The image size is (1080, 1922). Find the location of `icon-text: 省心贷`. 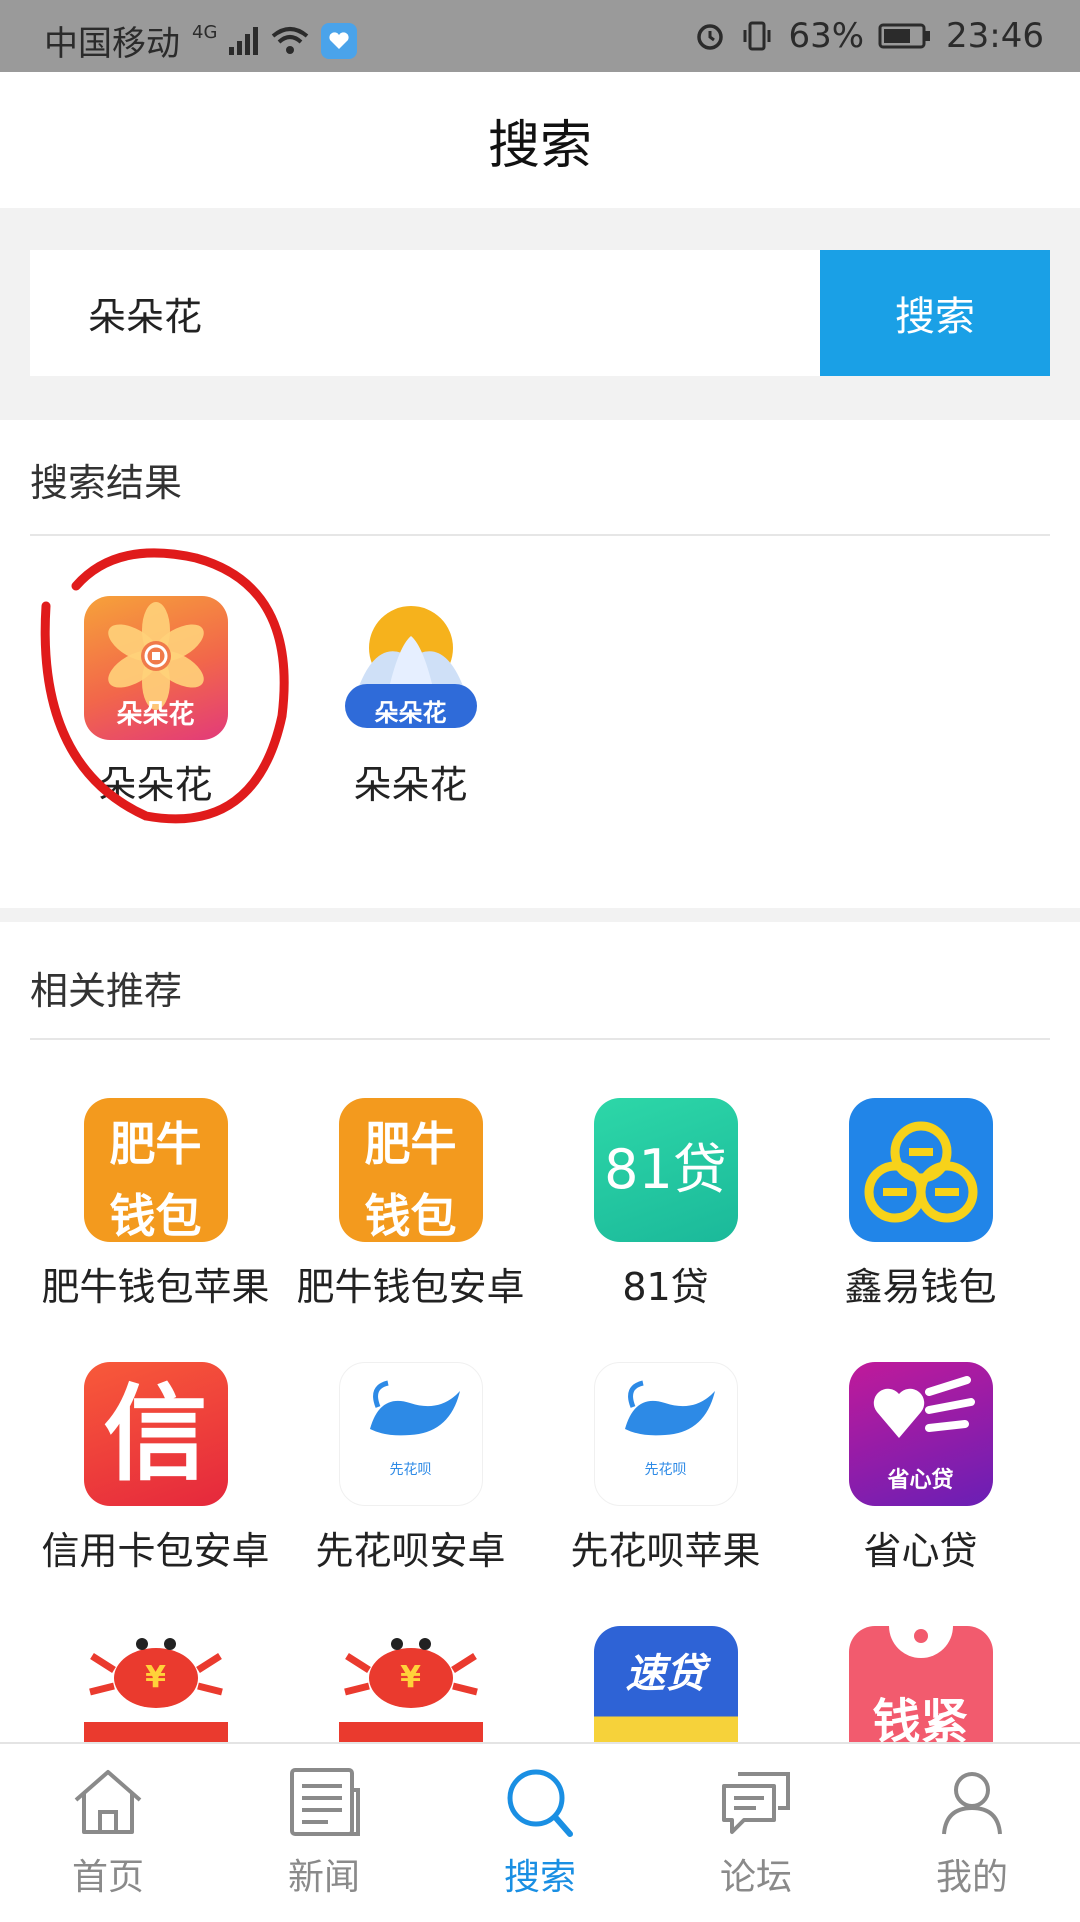

icon-text: 省心贷 is located at coordinates (920, 1480).